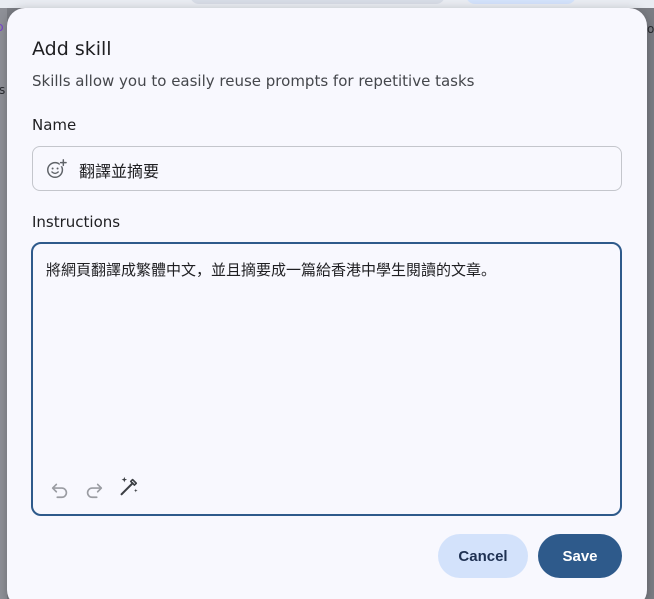 The height and width of the screenshot is (599, 654). I want to click on background-text-fragment: o, so click(650, 29).